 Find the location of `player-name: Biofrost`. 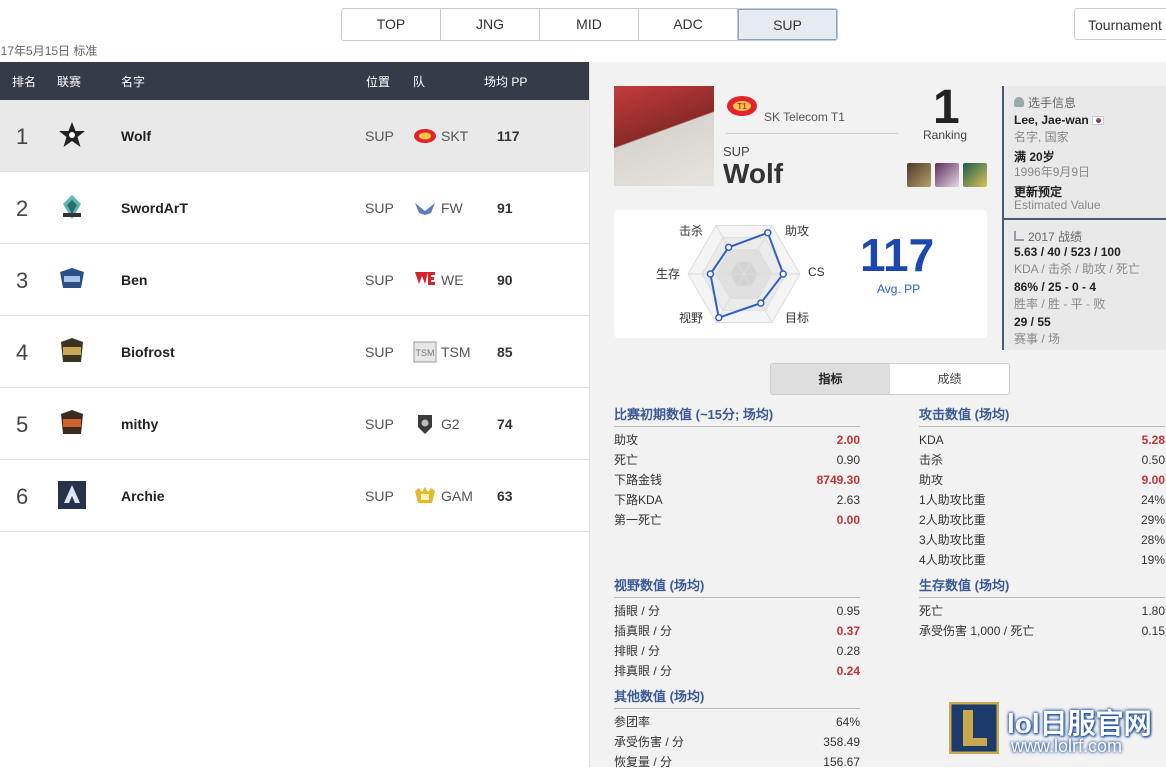

player-name: Biofrost is located at coordinates (148, 352).